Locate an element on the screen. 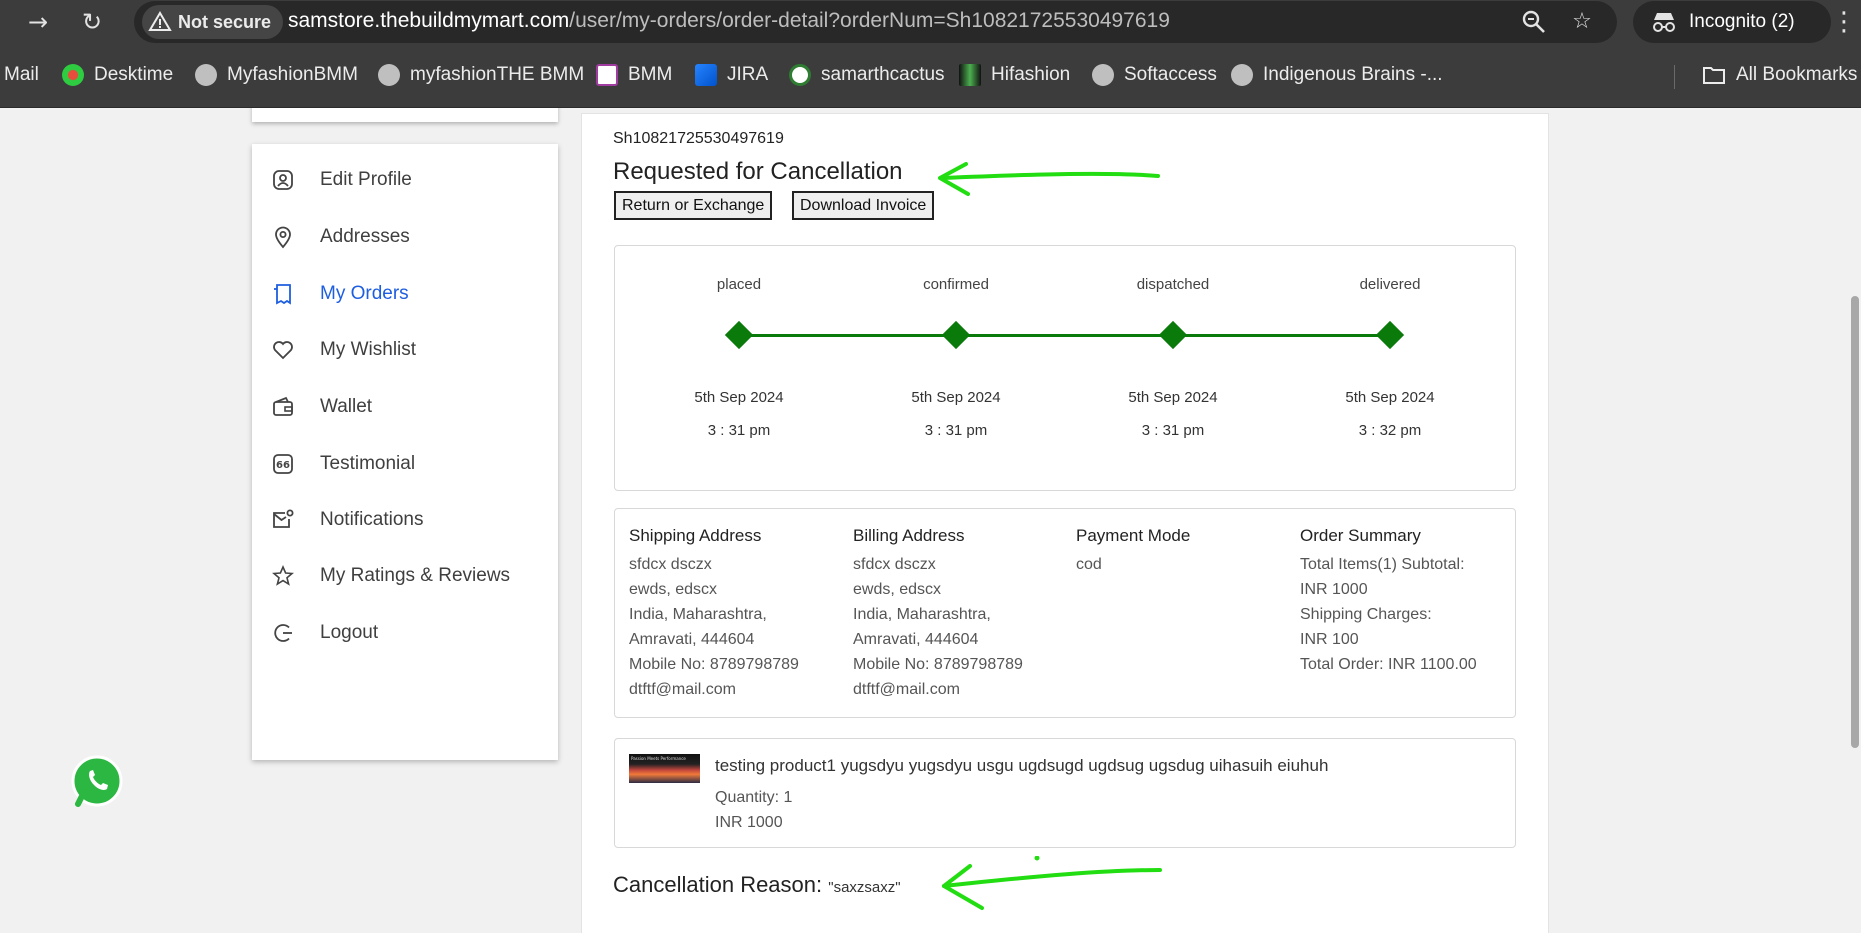  scrollbar-thumb is located at coordinates (1855, 522).